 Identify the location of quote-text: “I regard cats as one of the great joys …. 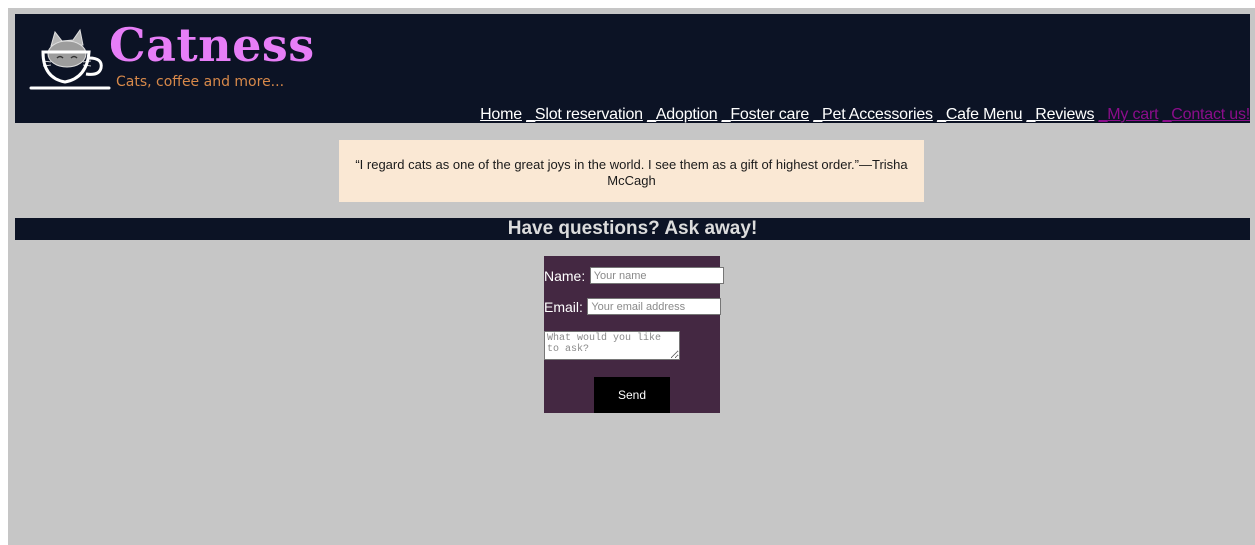
(631, 172).